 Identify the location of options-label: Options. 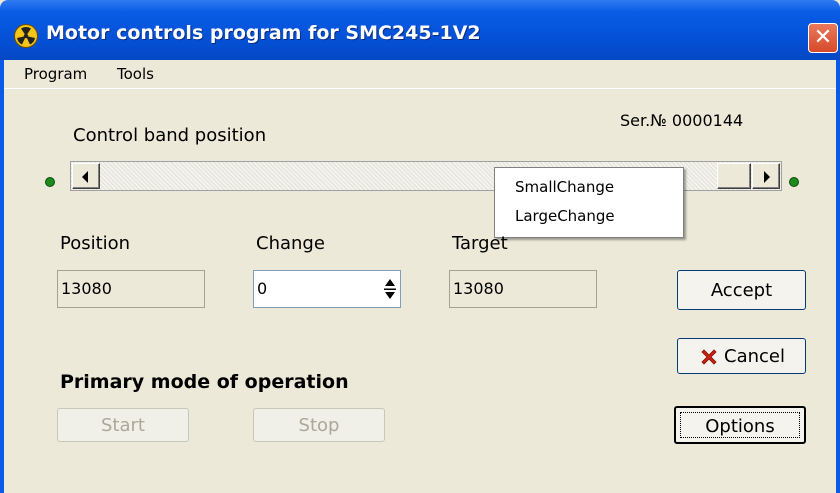
(740, 426).